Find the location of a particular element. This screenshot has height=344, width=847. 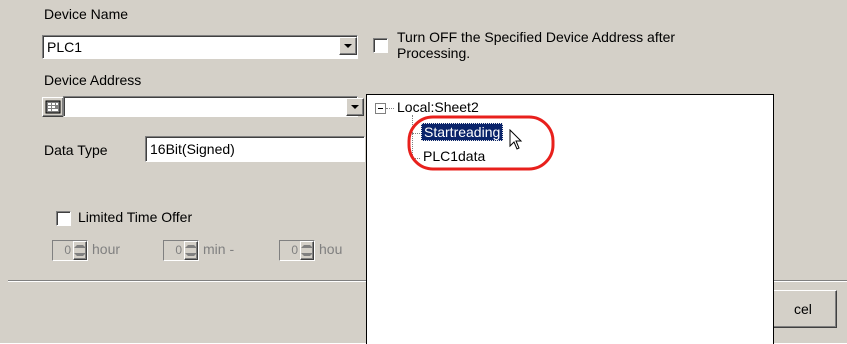

hour-spinner-arrows is located at coordinates (80, 250).